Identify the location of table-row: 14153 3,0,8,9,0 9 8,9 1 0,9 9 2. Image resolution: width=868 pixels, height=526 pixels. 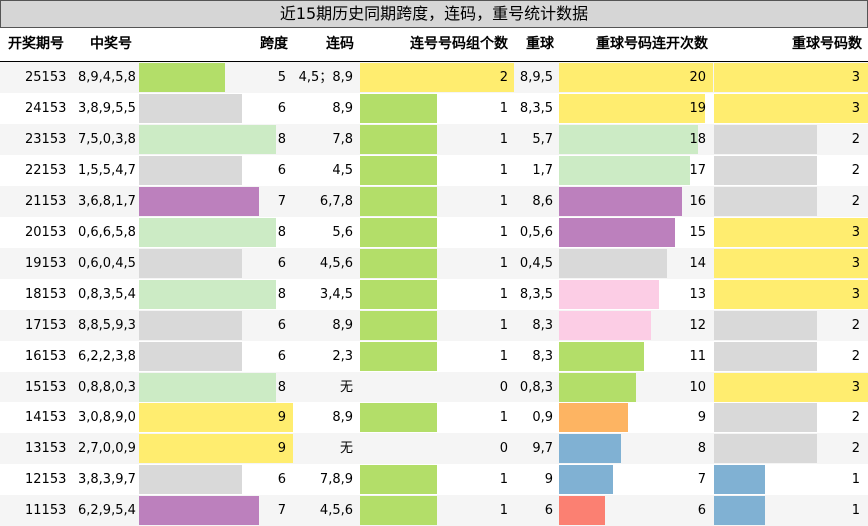
(434, 418).